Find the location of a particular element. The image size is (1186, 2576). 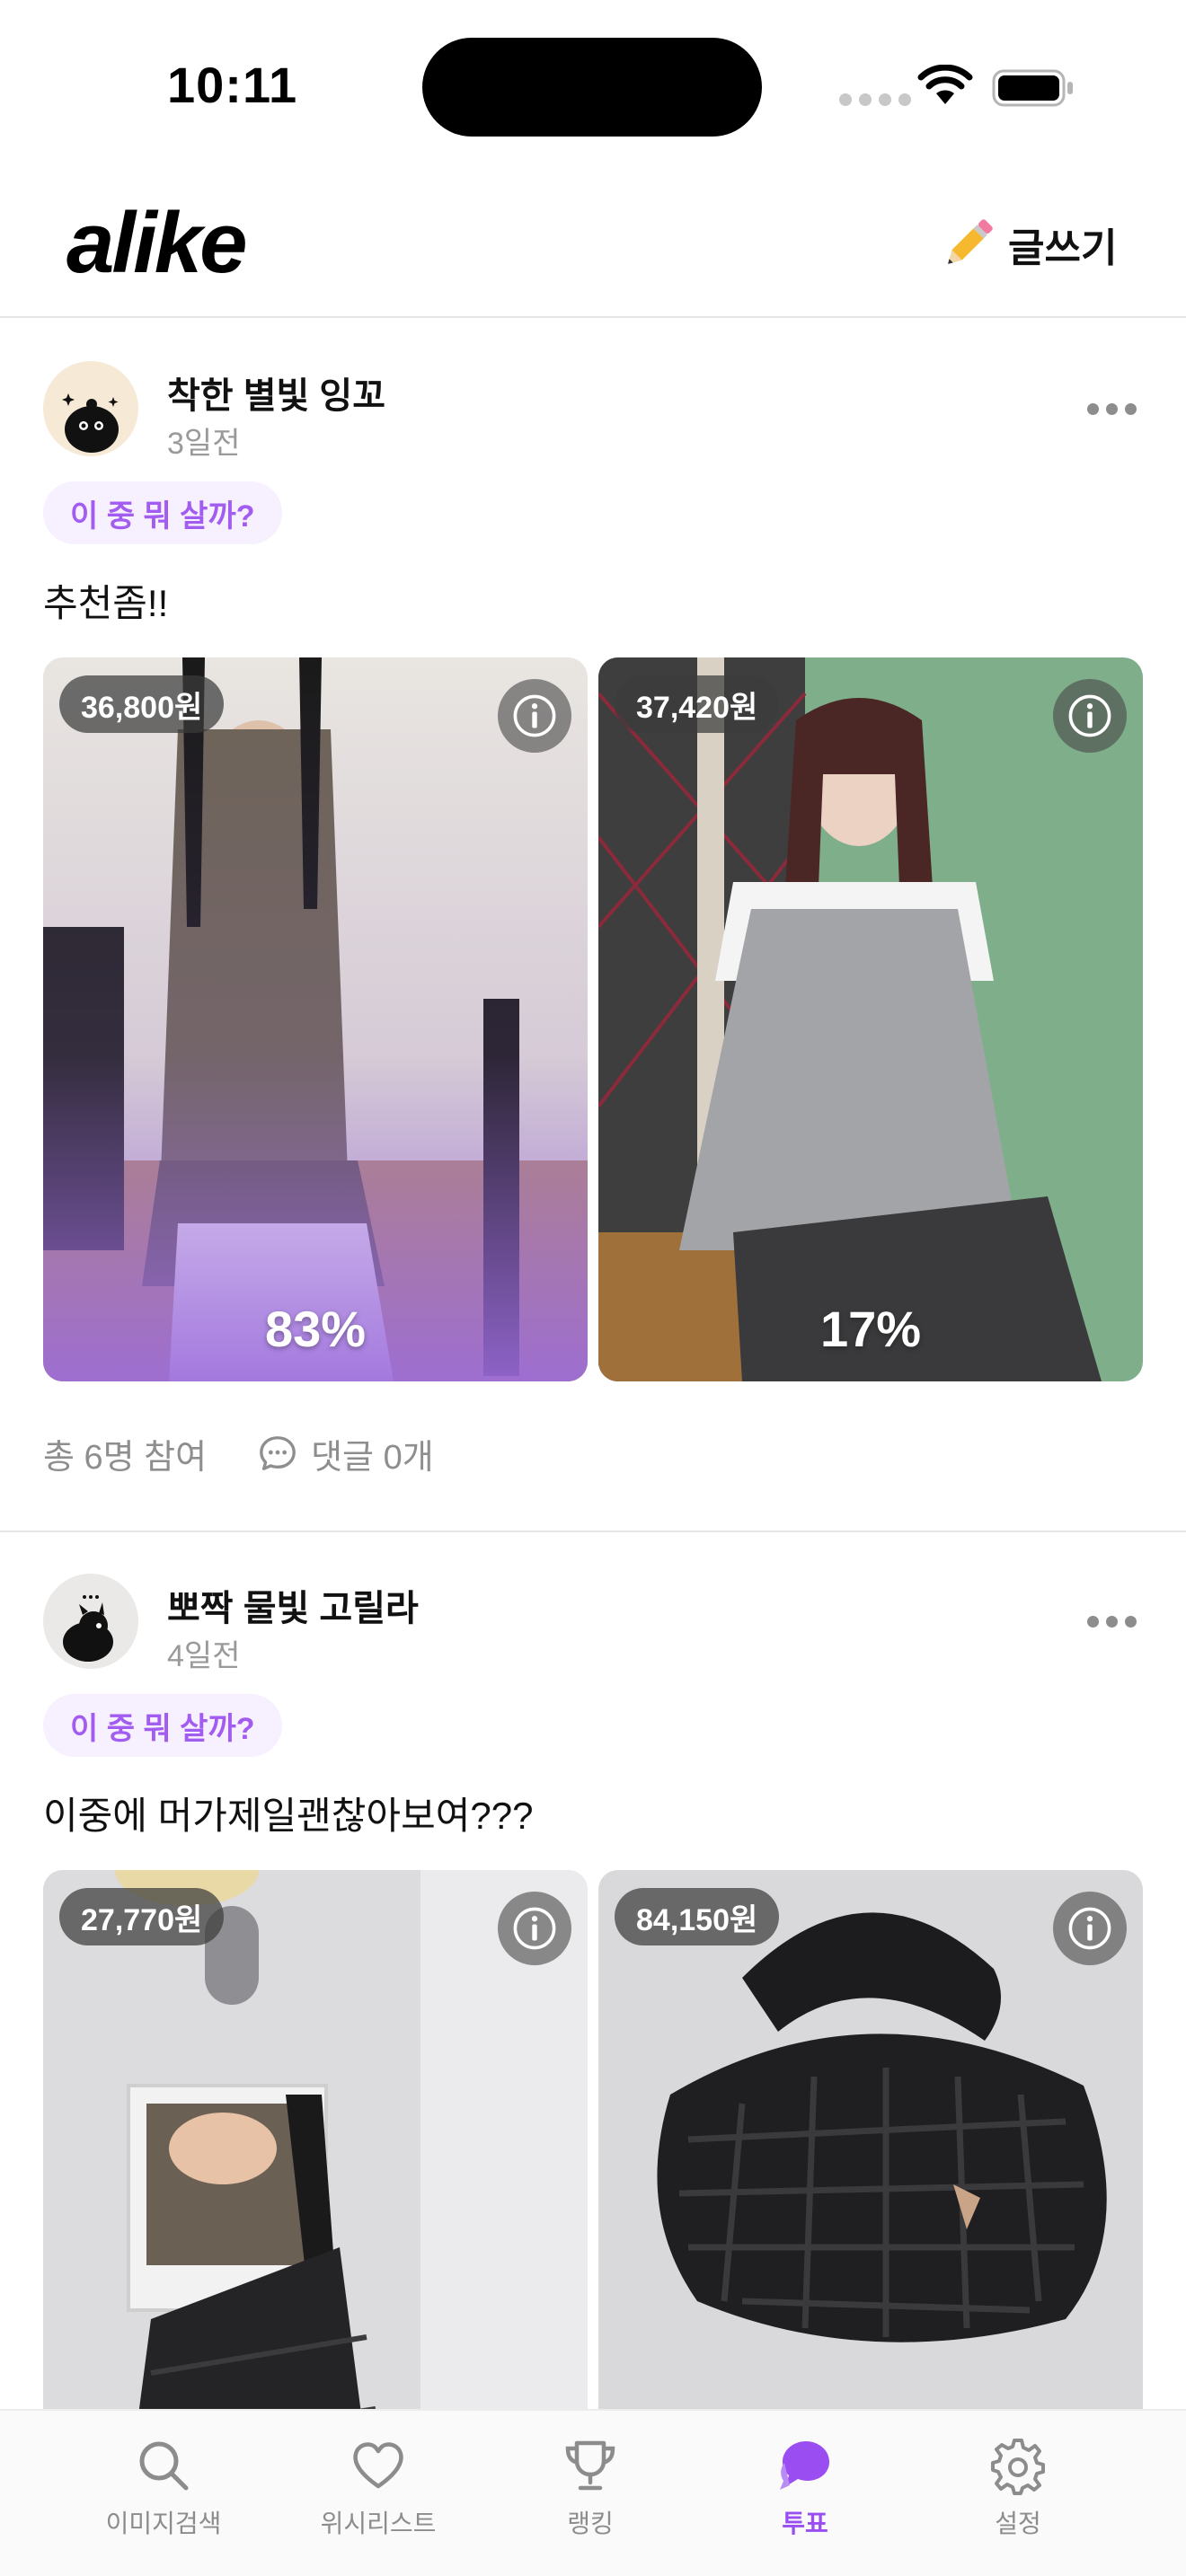

tab-wishlist: 위시리스트 is located at coordinates (378, 2488).